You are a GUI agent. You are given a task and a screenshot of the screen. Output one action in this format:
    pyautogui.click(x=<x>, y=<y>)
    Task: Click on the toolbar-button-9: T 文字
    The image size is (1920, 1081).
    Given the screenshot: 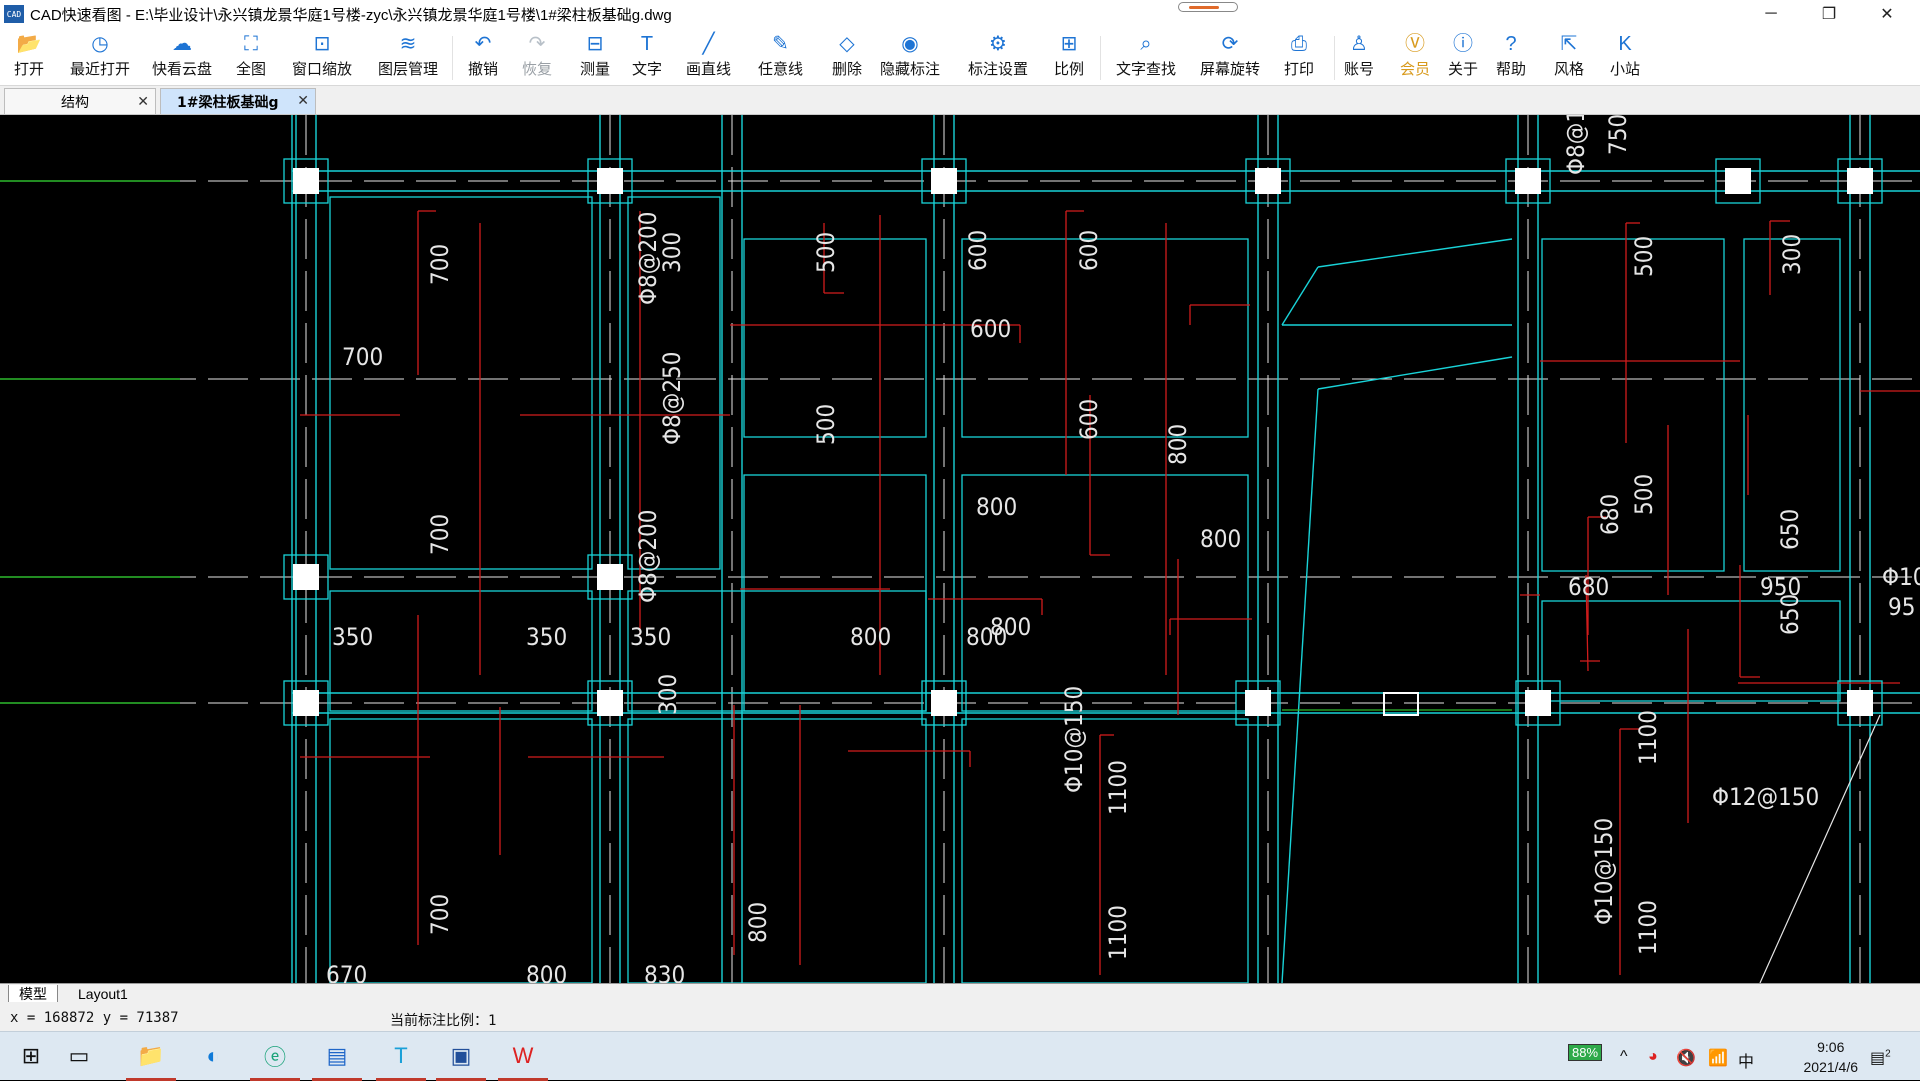 What is the action you would take?
    pyautogui.click(x=647, y=57)
    